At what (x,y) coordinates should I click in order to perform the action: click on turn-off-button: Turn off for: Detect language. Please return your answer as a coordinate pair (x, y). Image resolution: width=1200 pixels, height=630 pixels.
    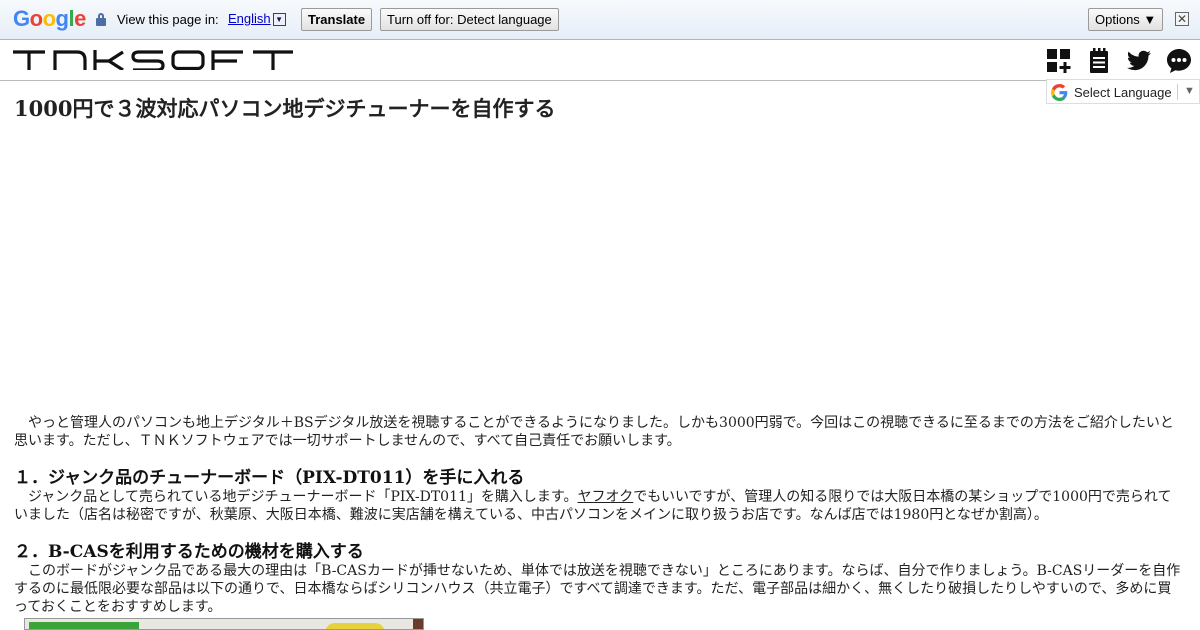
    Looking at the image, I should click on (469, 19).